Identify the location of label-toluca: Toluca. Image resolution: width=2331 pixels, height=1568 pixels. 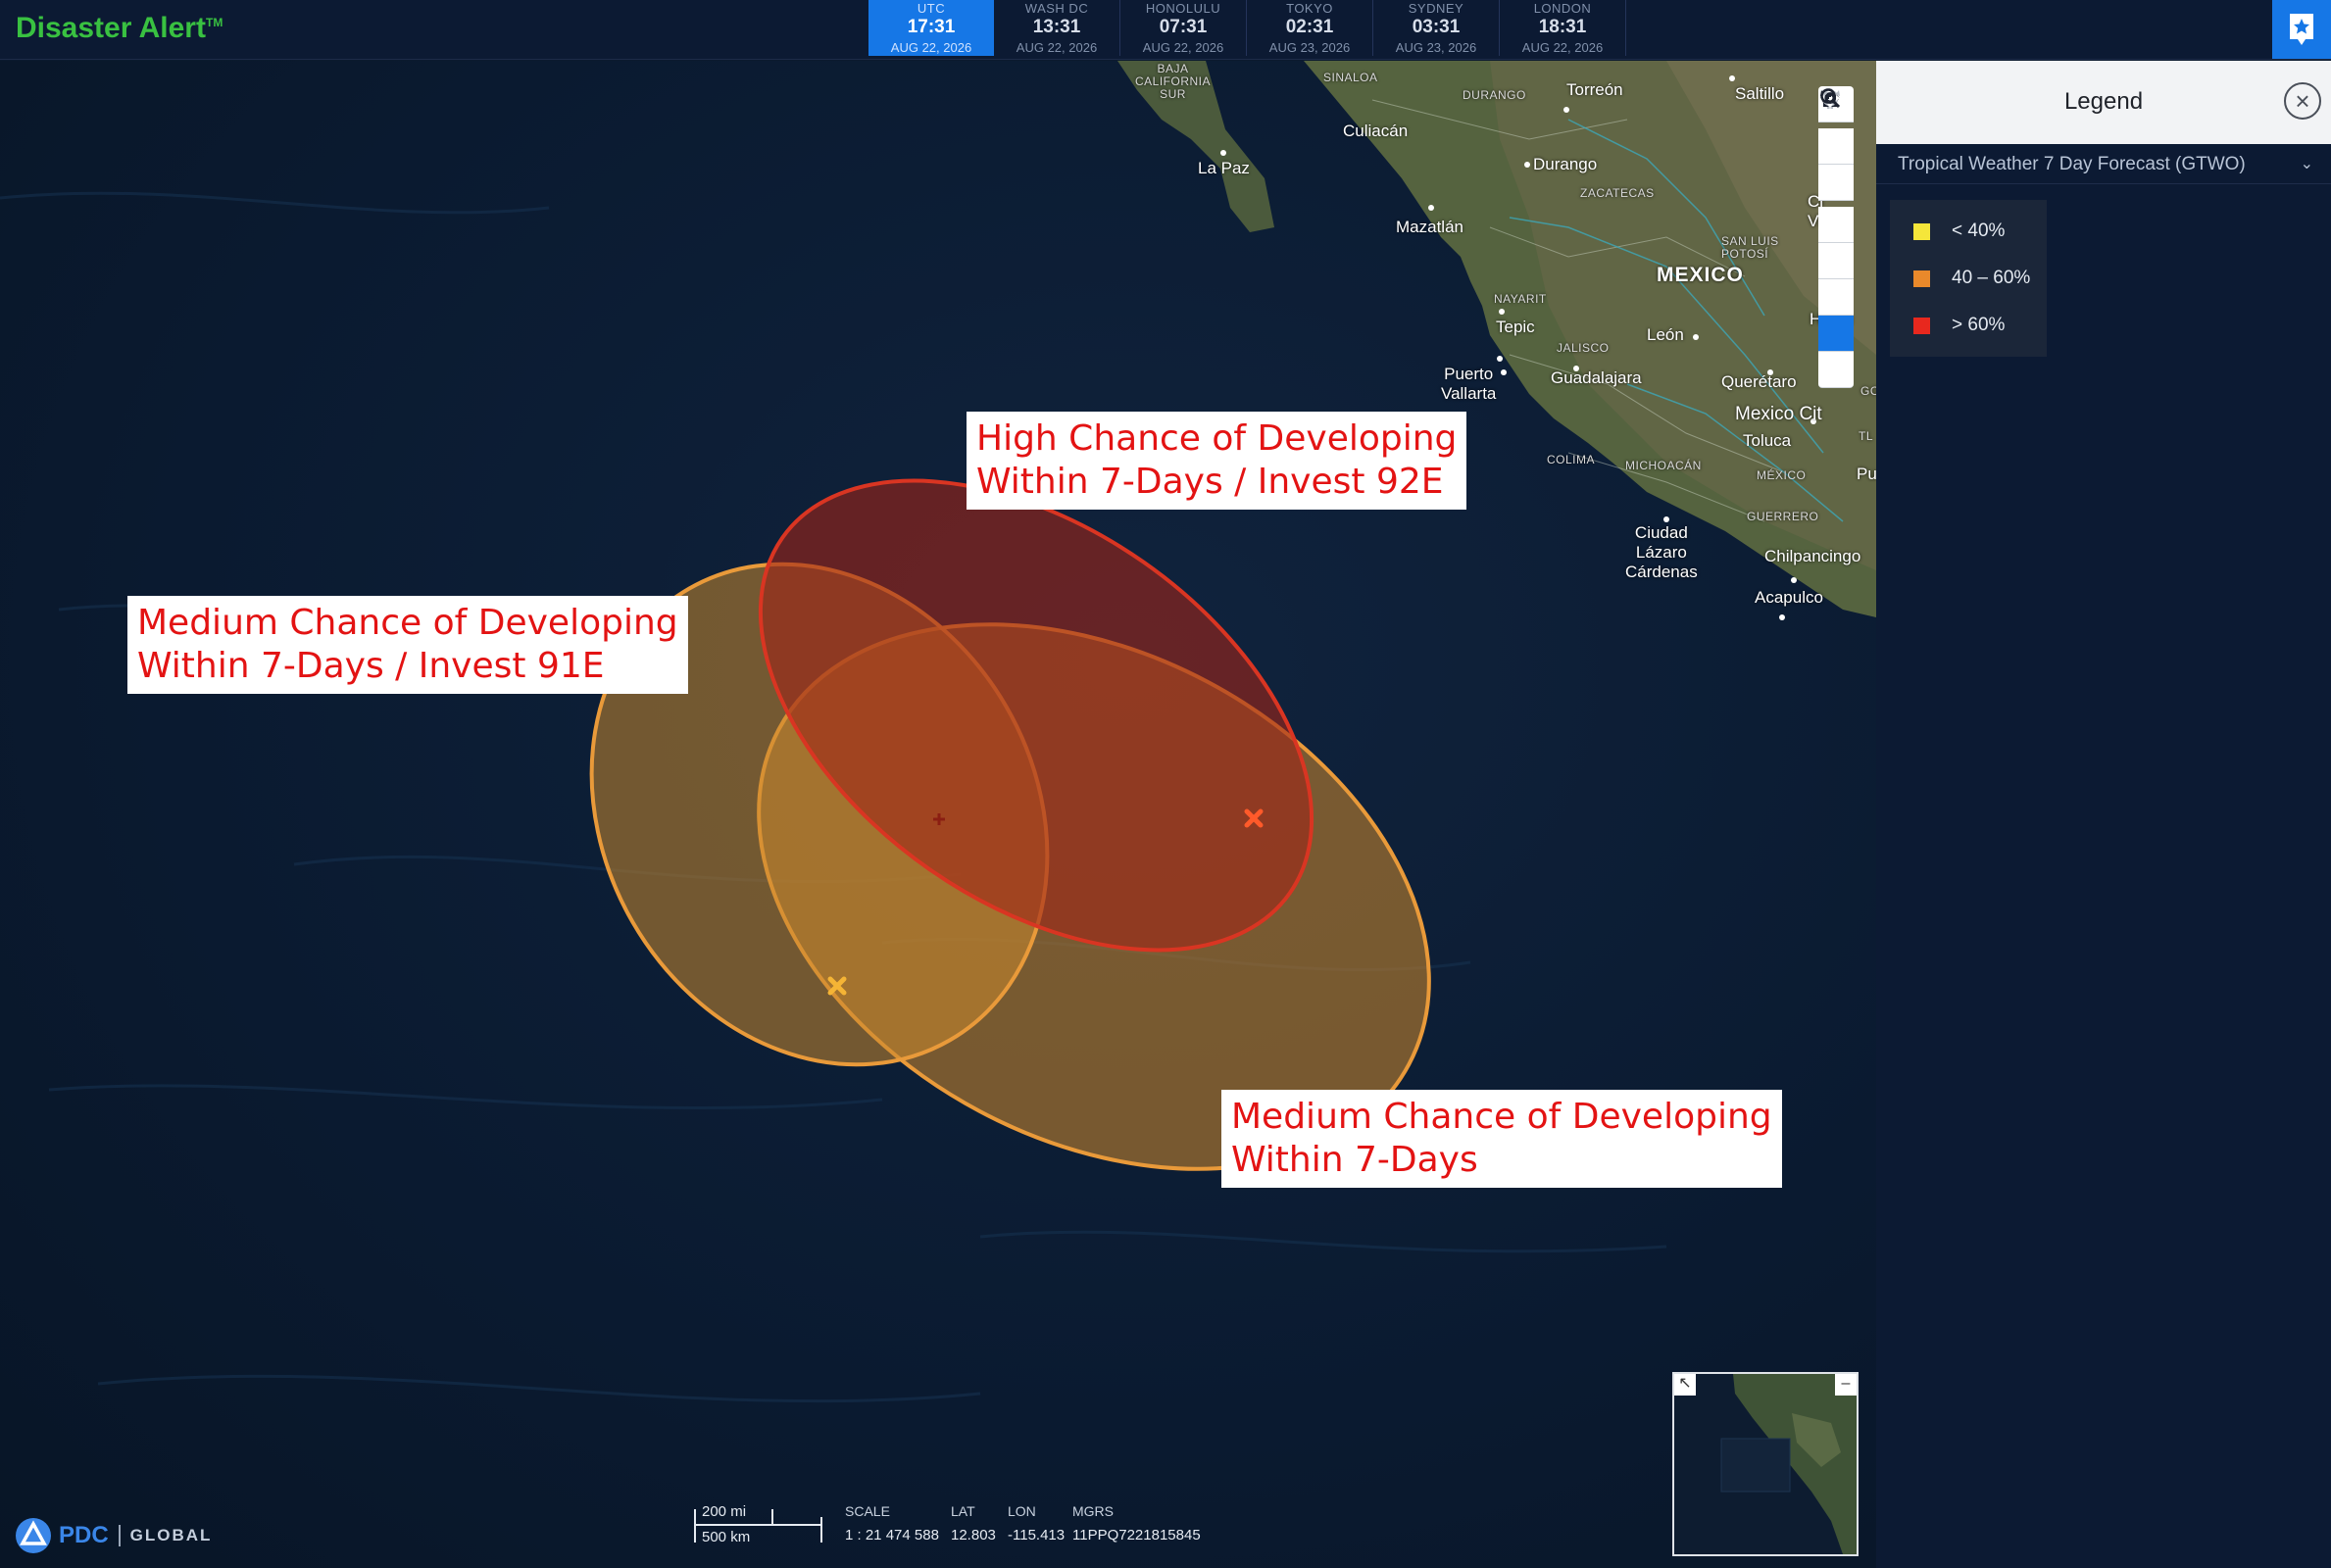
(1767, 440).